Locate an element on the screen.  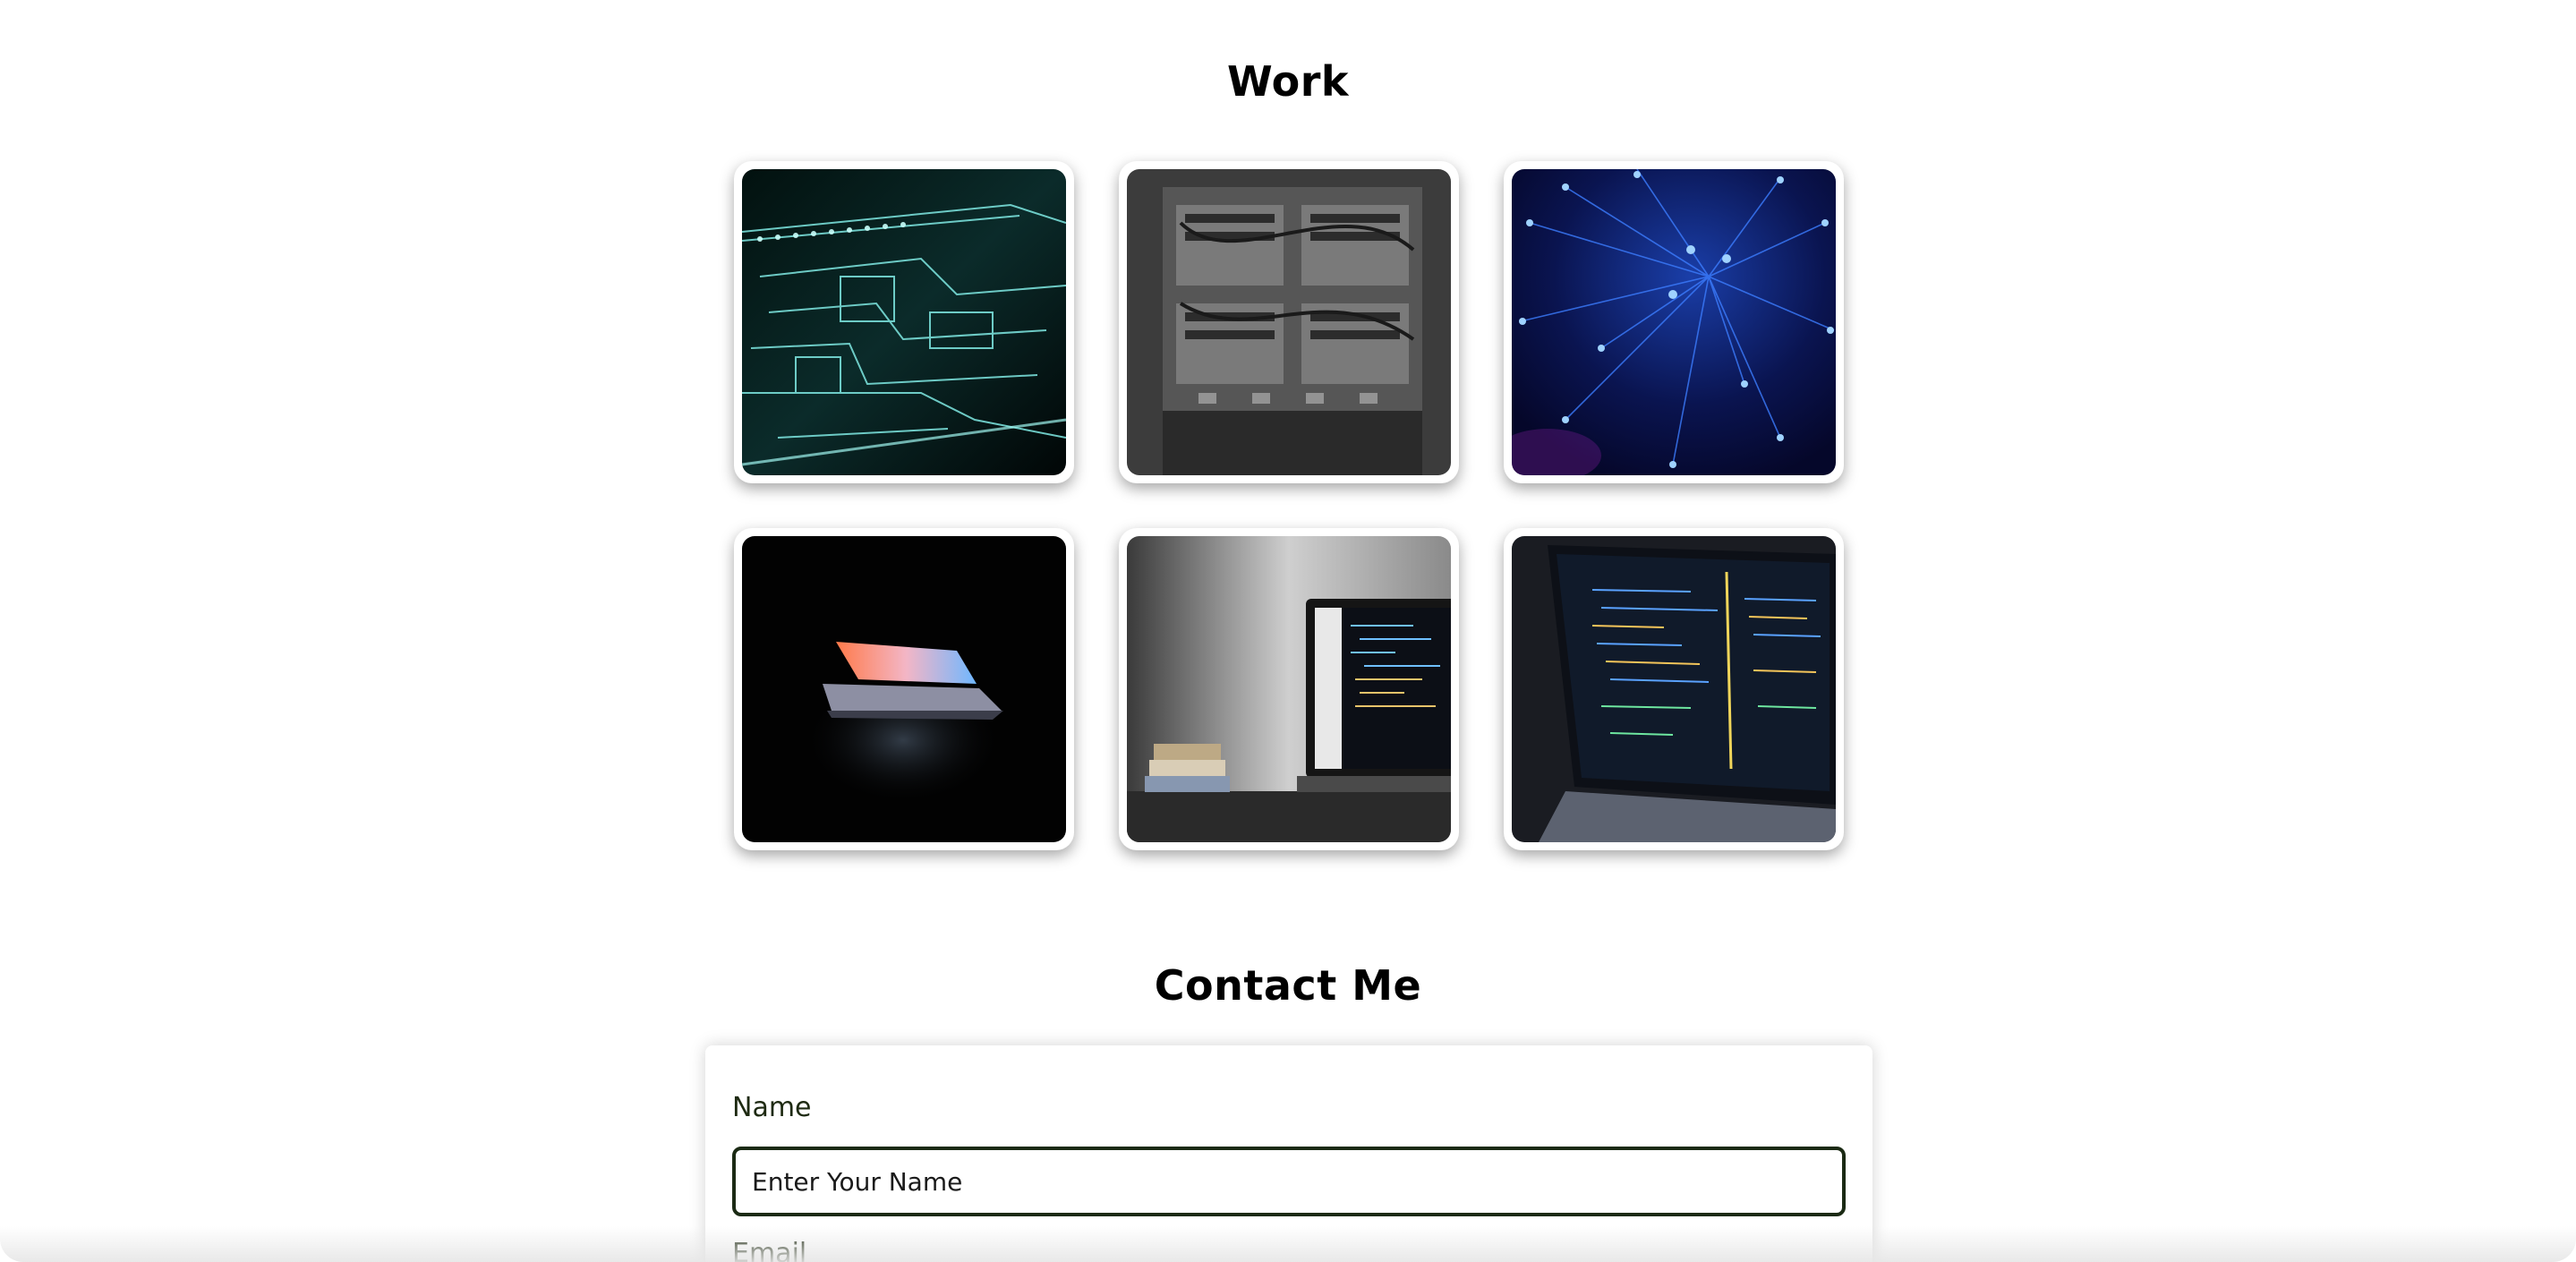
email-label: Email is located at coordinates (769, 1250).